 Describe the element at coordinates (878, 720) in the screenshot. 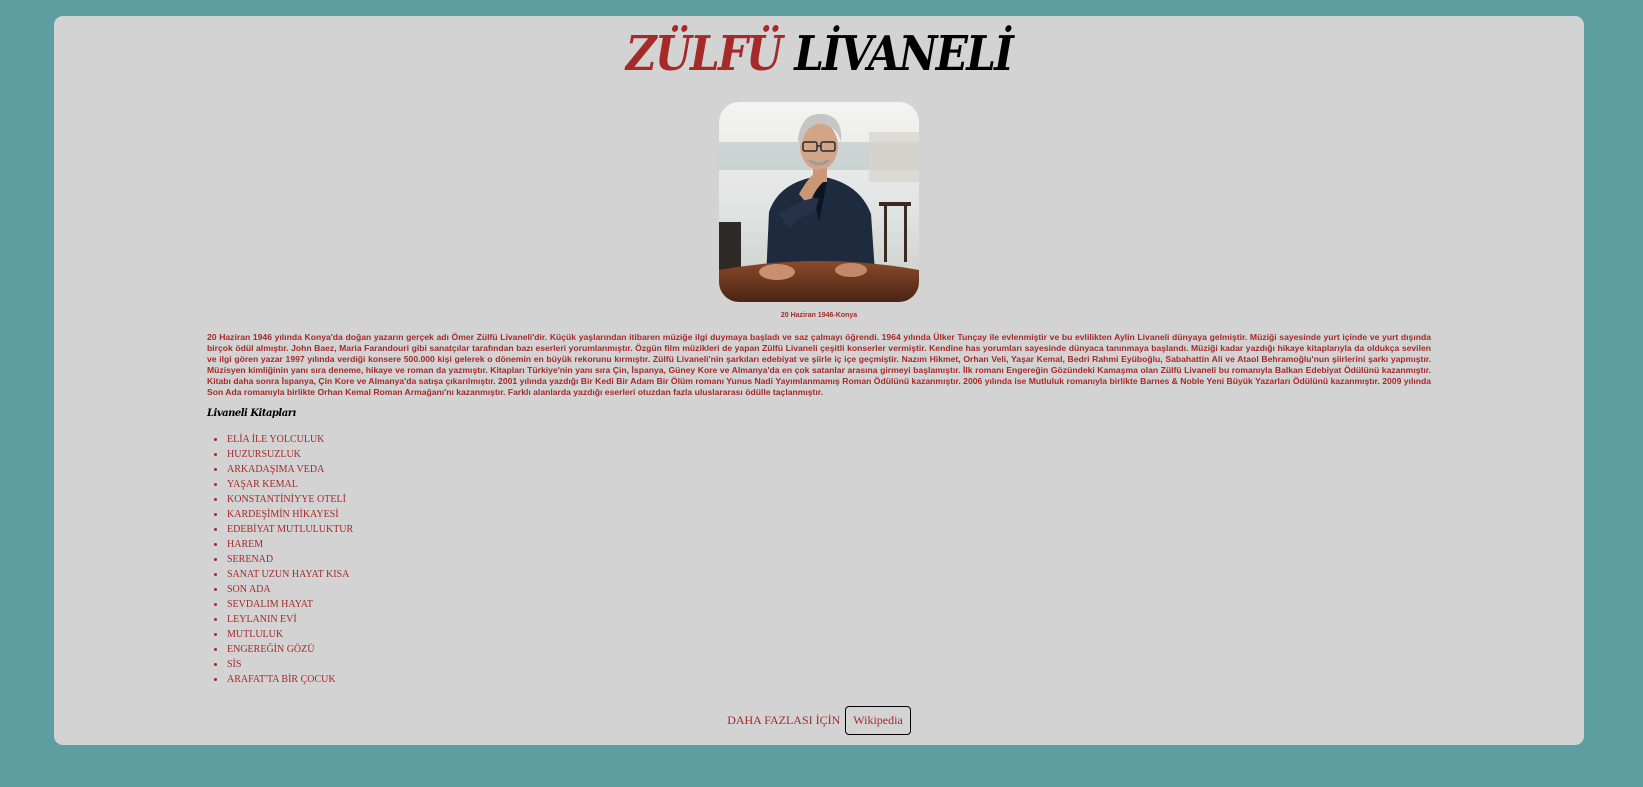

I see `wikipedia-button: Wikipedia` at that location.